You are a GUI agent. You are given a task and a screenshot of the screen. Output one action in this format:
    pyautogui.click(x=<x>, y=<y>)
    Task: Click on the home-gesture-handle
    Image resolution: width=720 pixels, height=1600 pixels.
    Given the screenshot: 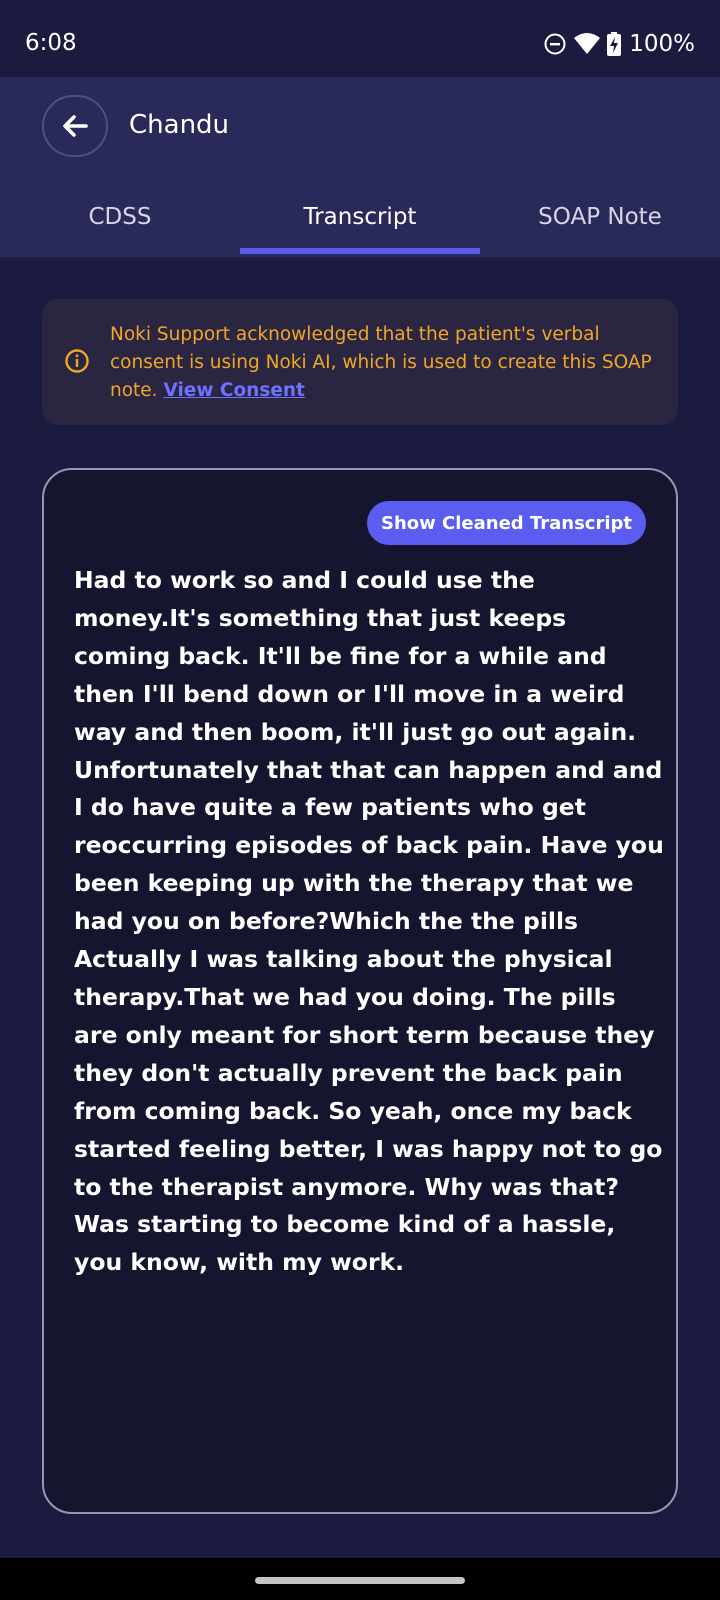 What is the action you would take?
    pyautogui.click(x=360, y=1580)
    